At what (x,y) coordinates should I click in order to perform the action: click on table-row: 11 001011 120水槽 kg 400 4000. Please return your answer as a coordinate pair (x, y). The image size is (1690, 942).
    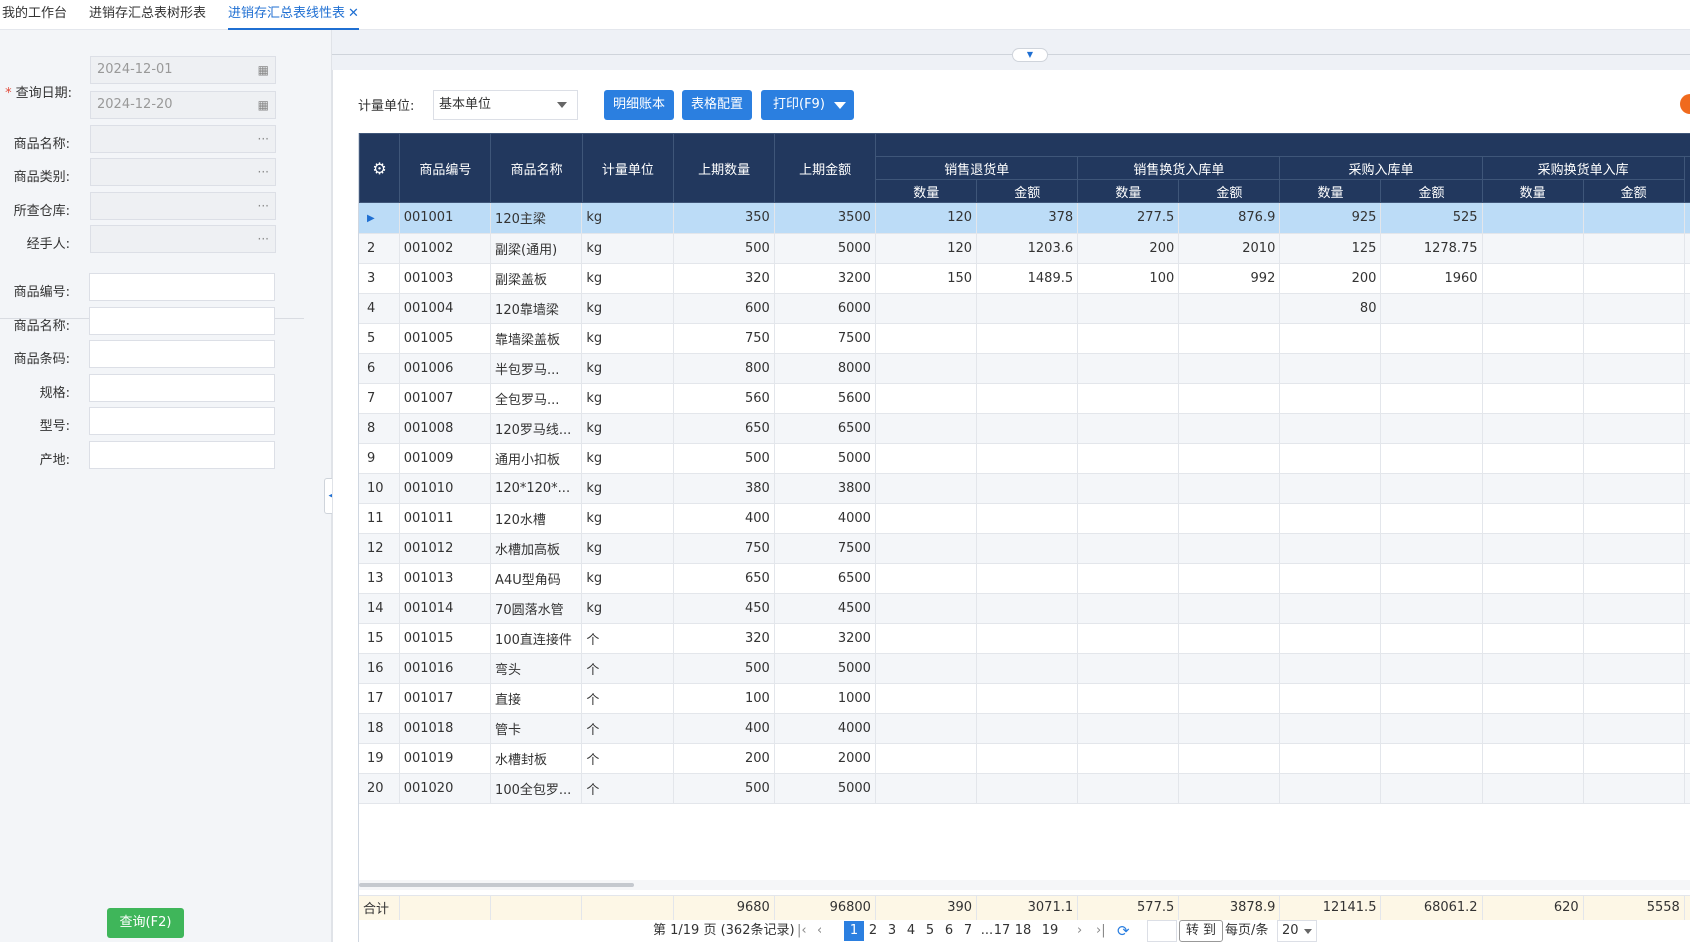
    Looking at the image, I should click on (1024, 518).